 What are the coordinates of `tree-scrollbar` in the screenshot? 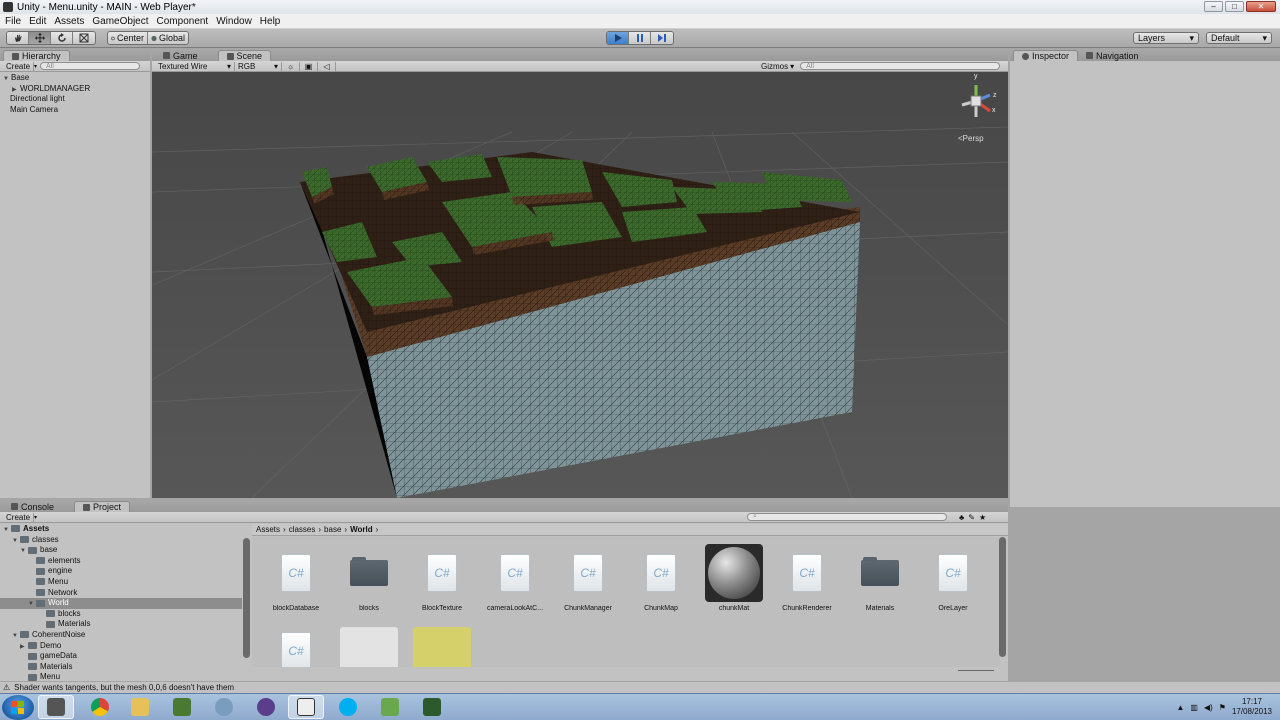 It's located at (246, 598).